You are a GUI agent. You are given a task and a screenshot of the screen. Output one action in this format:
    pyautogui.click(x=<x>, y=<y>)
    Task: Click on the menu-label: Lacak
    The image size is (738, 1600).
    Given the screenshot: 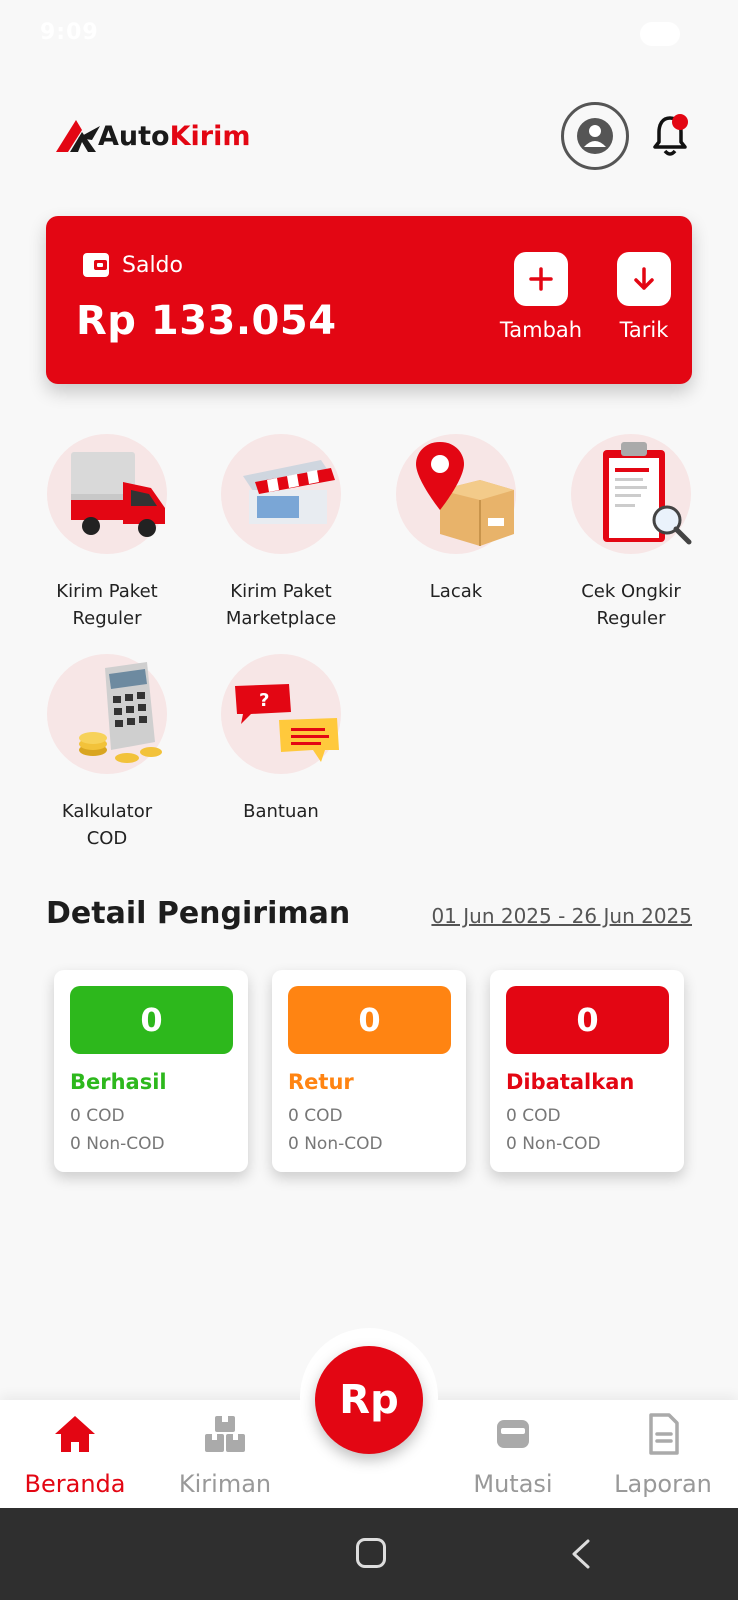 What is the action you would take?
    pyautogui.click(x=456, y=591)
    